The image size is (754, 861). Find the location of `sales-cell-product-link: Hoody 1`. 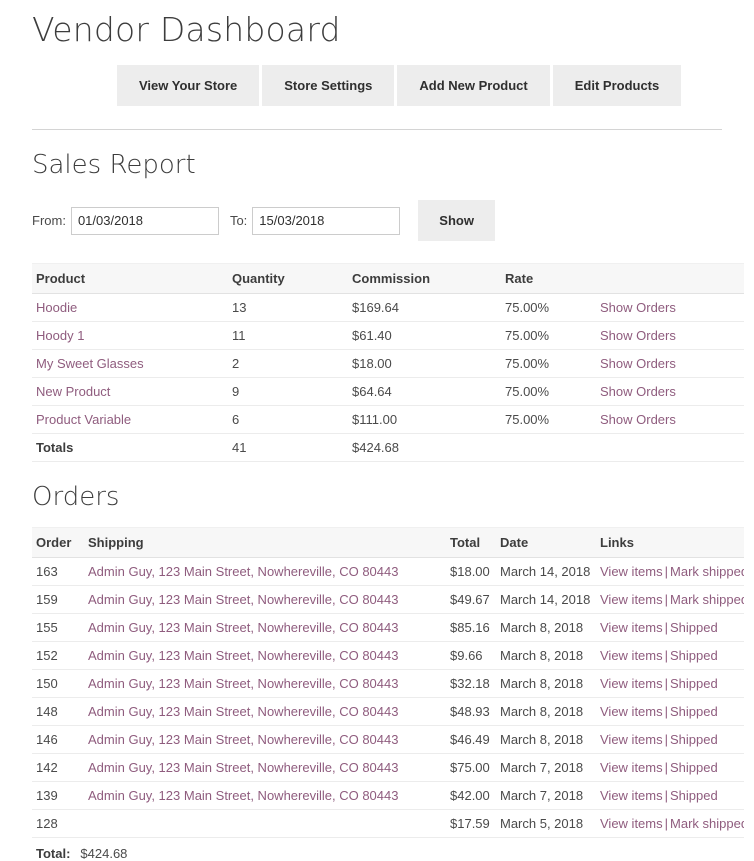

sales-cell-product-link: Hoody 1 is located at coordinates (60, 335).